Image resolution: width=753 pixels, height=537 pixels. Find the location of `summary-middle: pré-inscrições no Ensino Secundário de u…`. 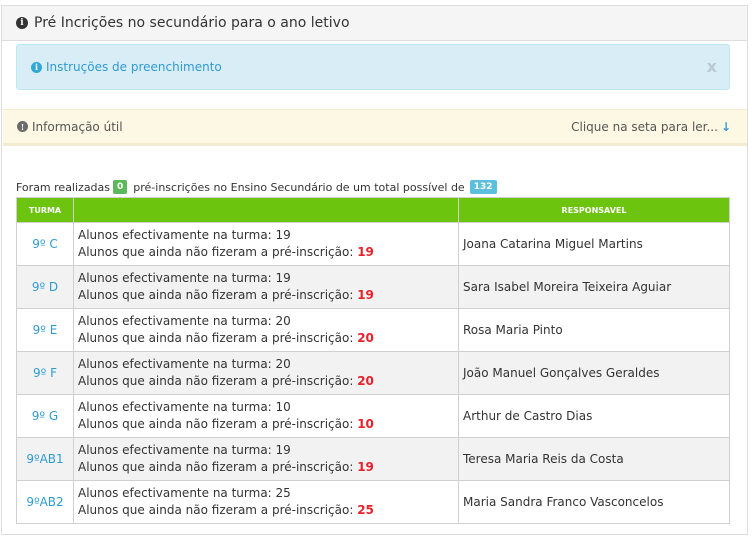

summary-middle: pré-inscrições no Ensino Secundário de u… is located at coordinates (299, 187).